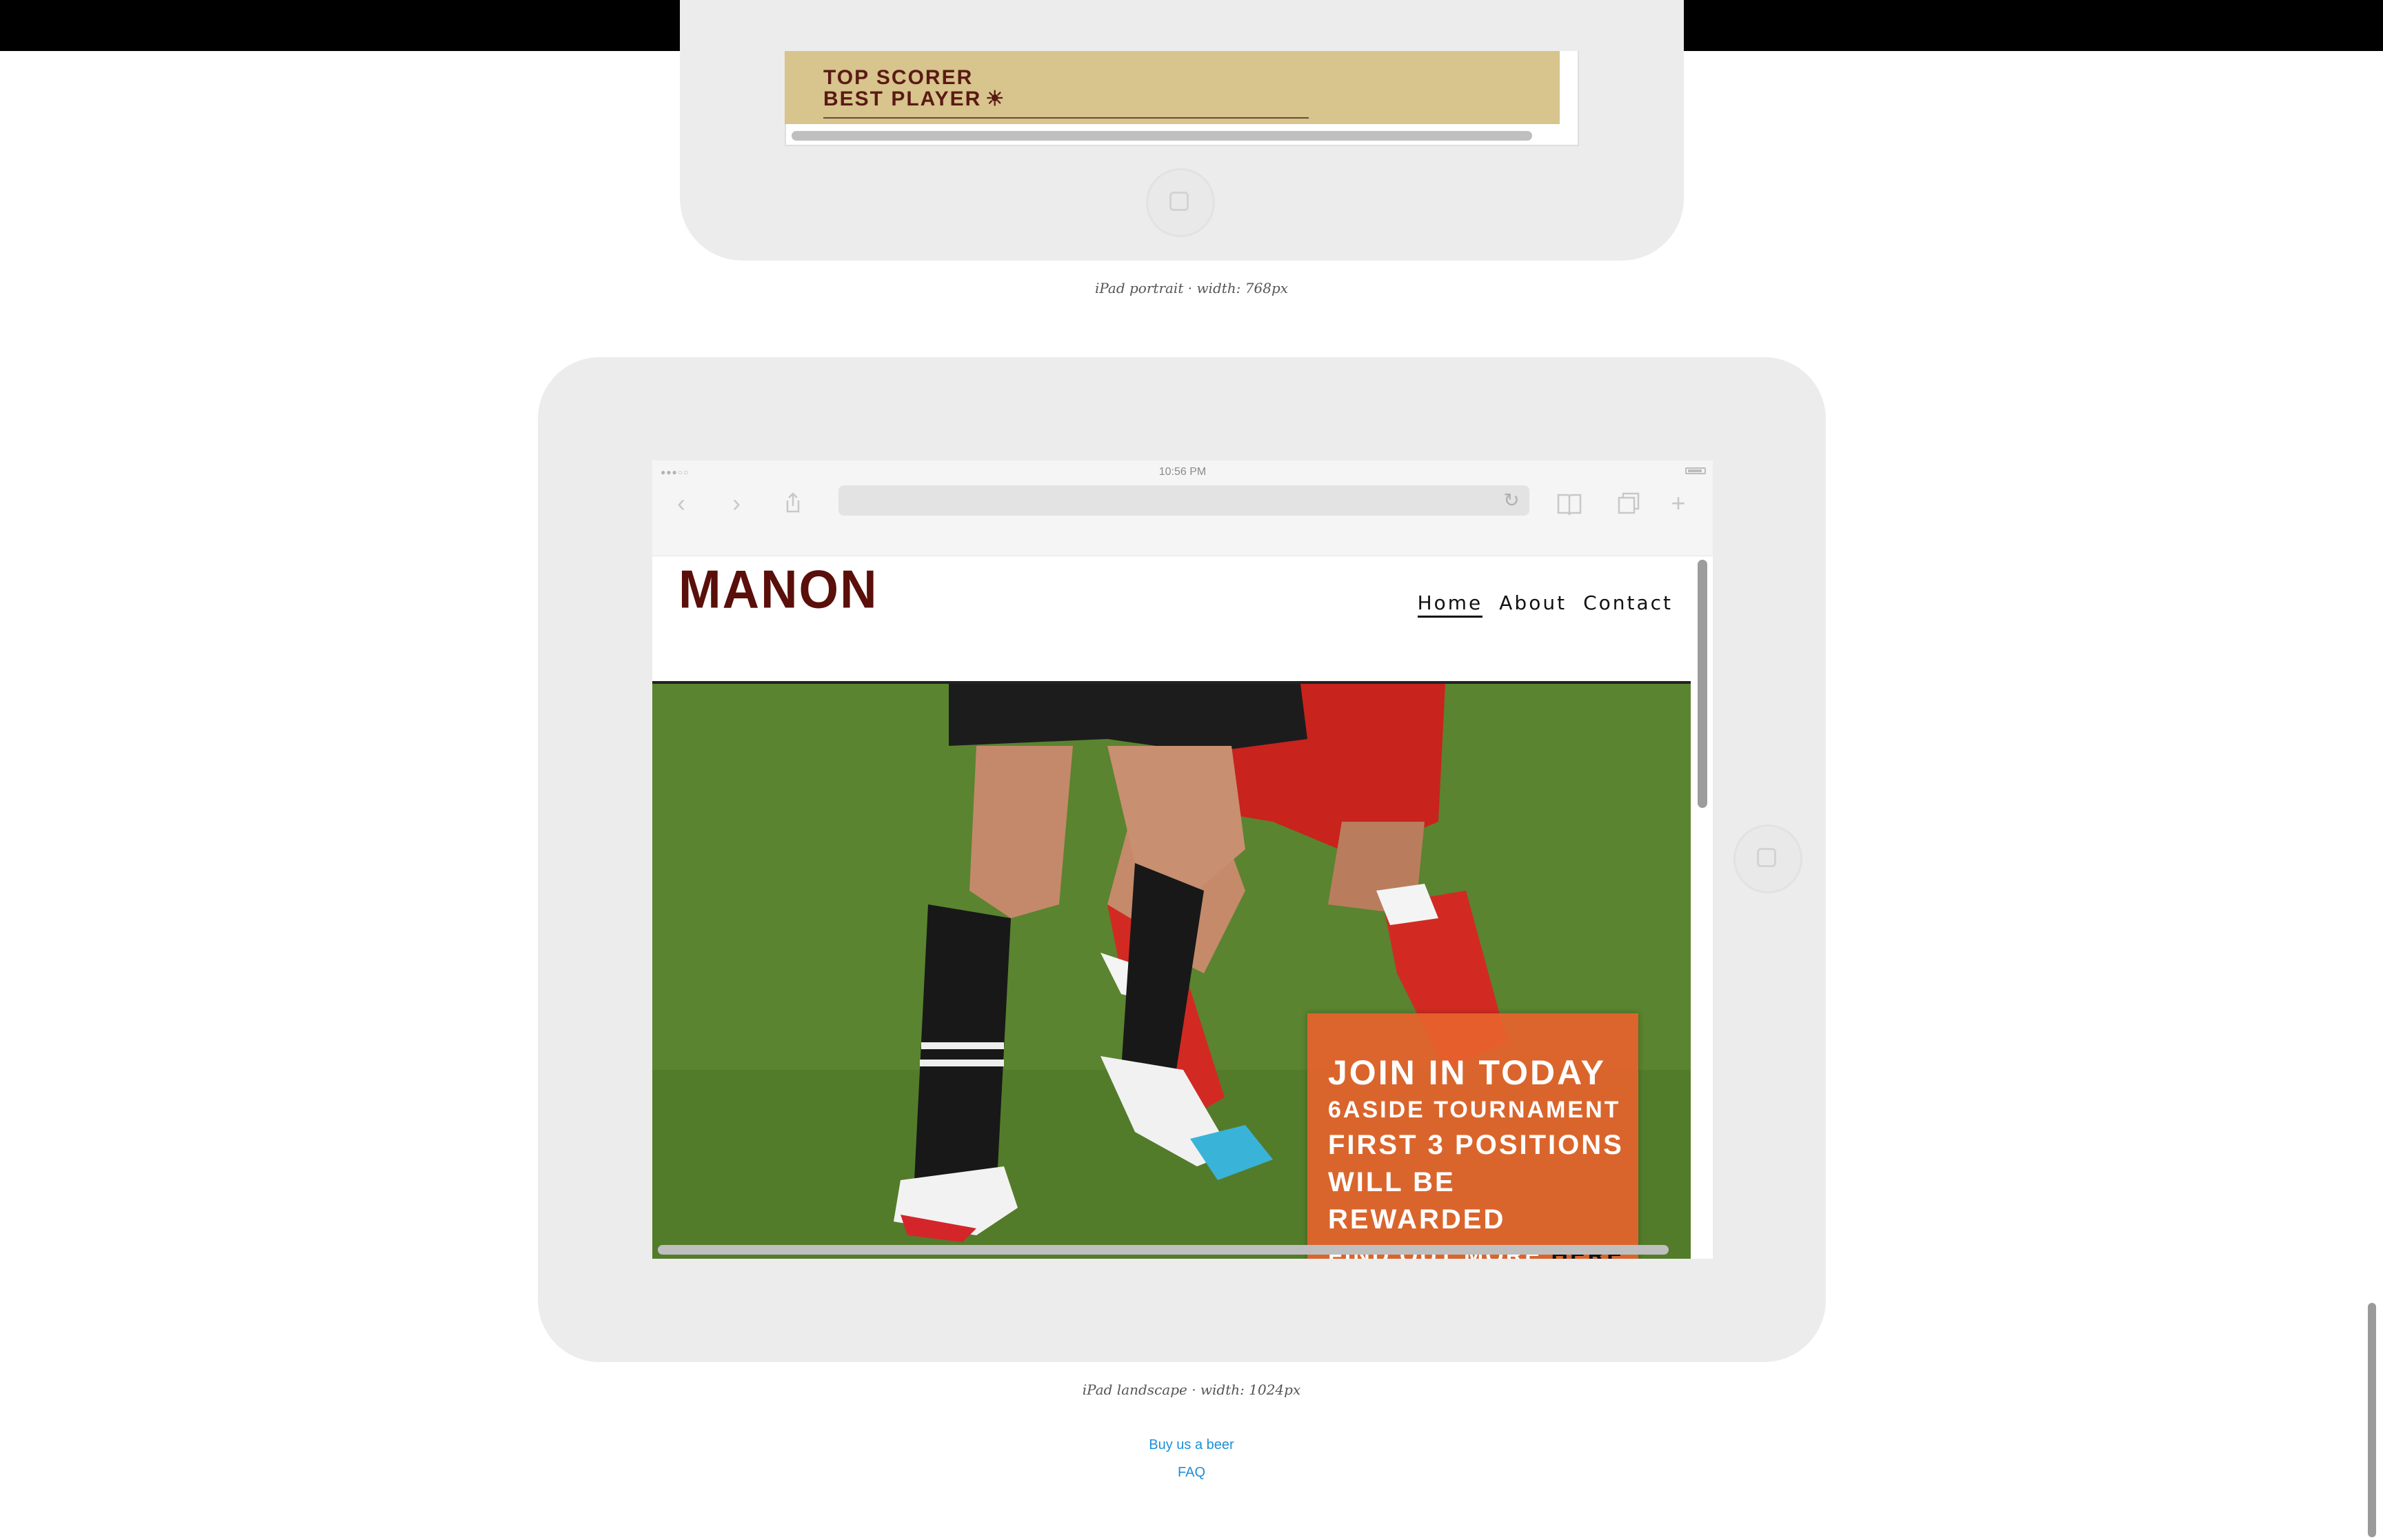  What do you see at coordinates (1476, 1183) in the screenshot?
I see `promo-body: FIRST 3 POSITIONS WILL BE REWARDED` at bounding box center [1476, 1183].